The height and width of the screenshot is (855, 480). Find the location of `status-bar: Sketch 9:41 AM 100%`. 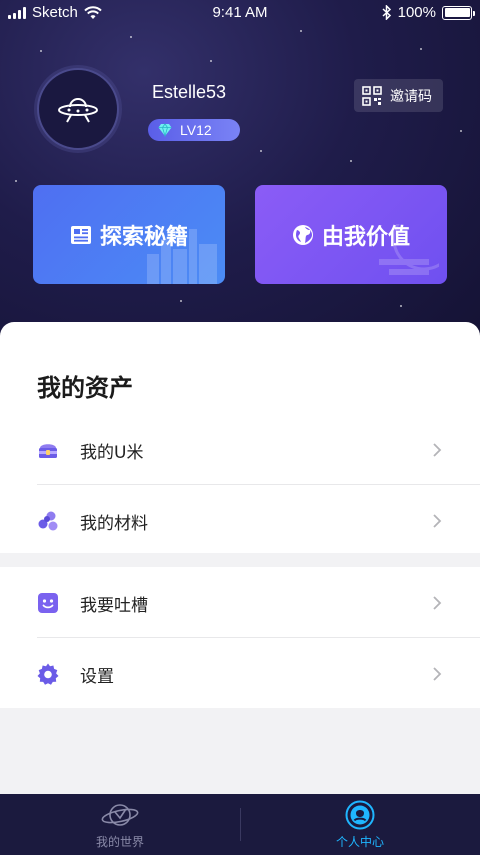

status-bar: Sketch 9:41 AM 100% is located at coordinates (240, 14).